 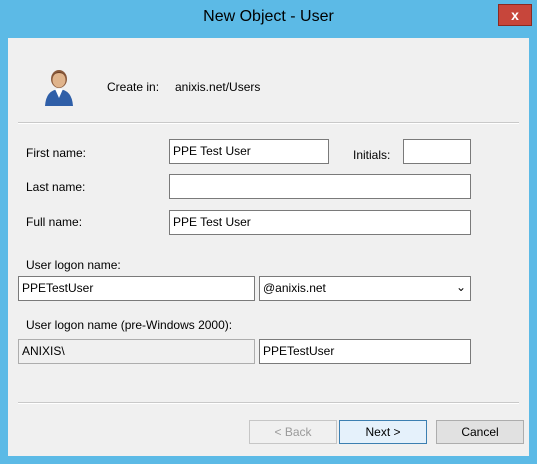 I want to click on close-button: x, so click(x=515, y=15).